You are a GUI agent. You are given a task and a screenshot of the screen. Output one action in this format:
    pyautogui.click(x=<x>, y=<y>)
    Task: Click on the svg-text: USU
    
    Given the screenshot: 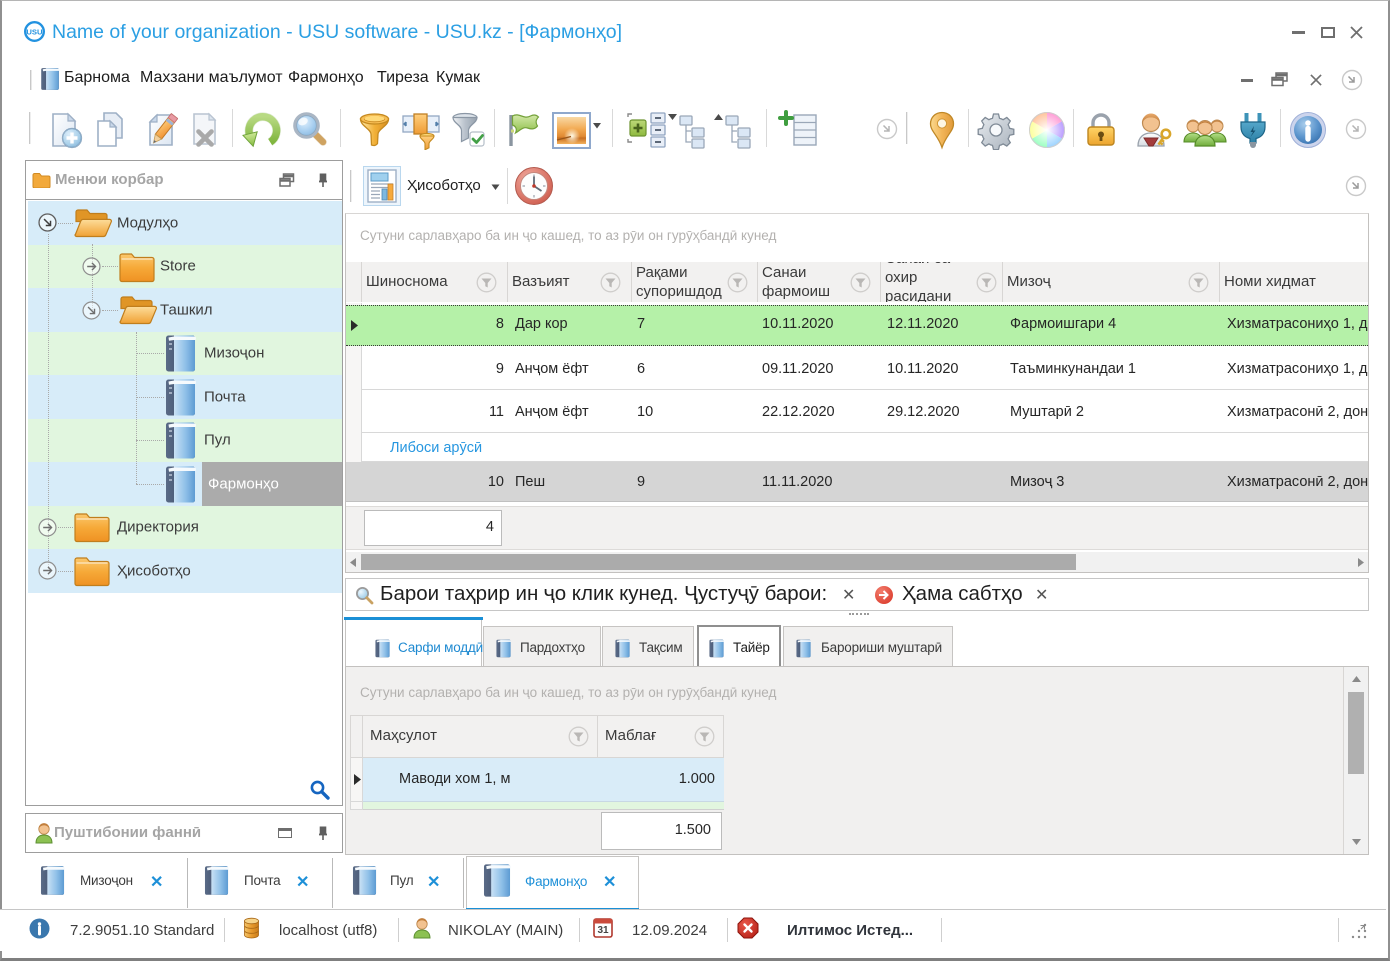 What is the action you would take?
    pyautogui.click(x=34, y=32)
    